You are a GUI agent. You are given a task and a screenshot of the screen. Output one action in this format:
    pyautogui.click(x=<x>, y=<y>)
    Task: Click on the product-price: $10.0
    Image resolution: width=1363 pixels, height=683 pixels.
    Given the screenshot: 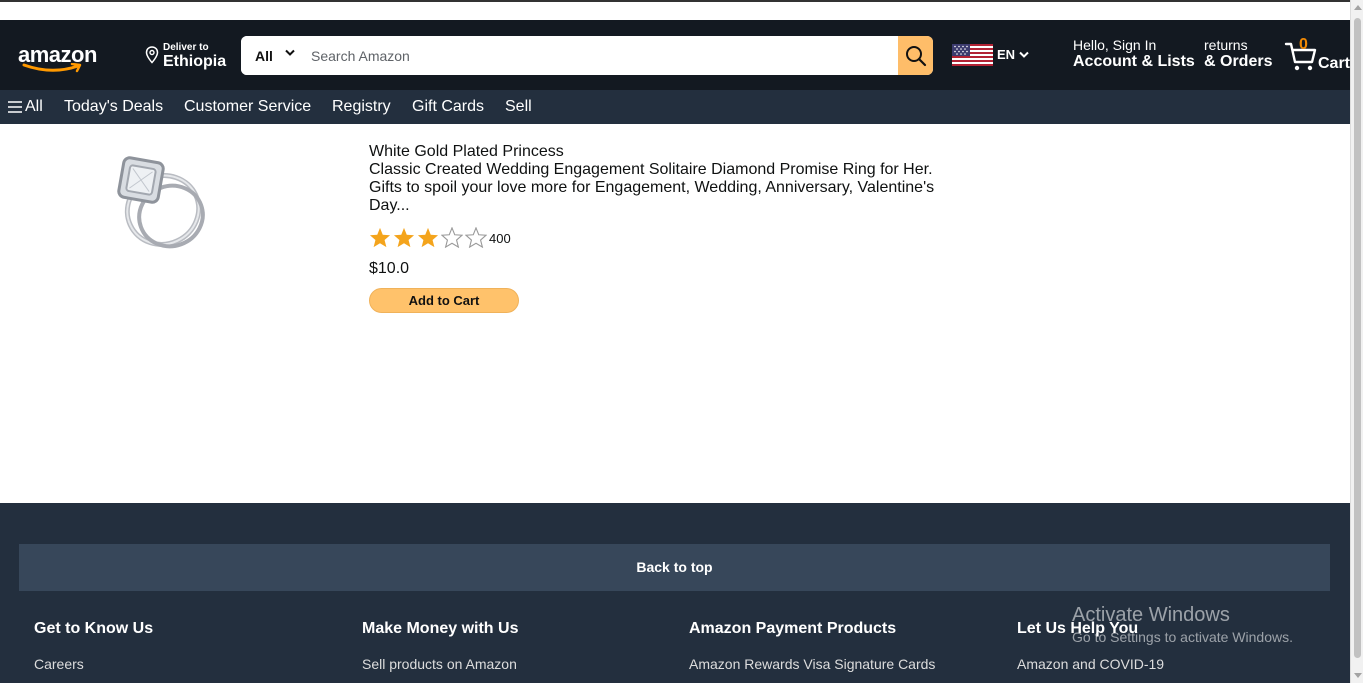 What is the action you would take?
    pyautogui.click(x=389, y=268)
    